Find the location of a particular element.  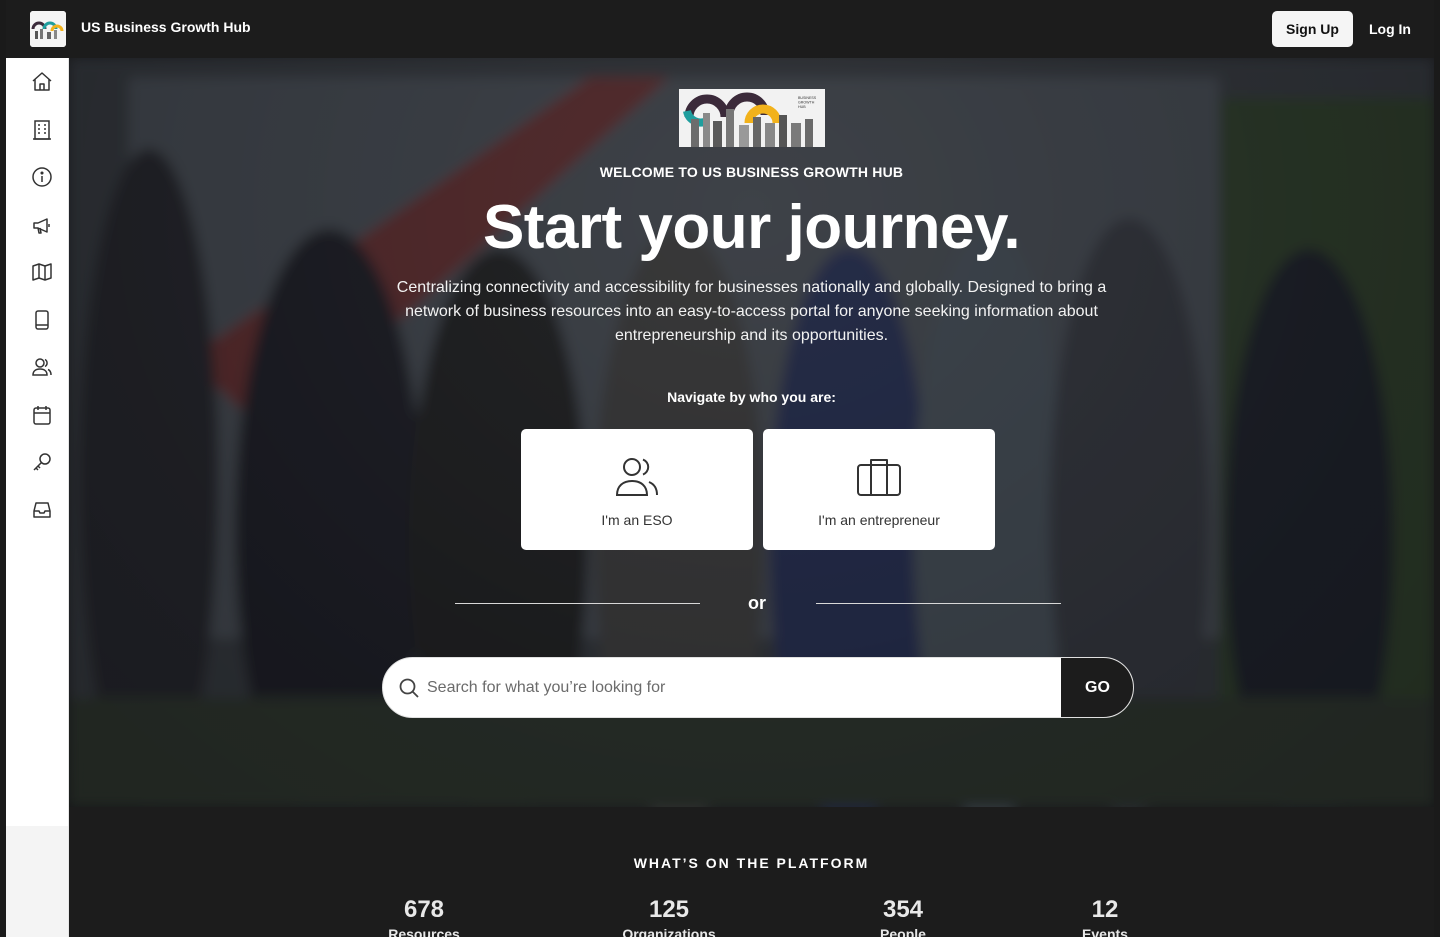

stat-label: Resources is located at coordinates (424, 931).